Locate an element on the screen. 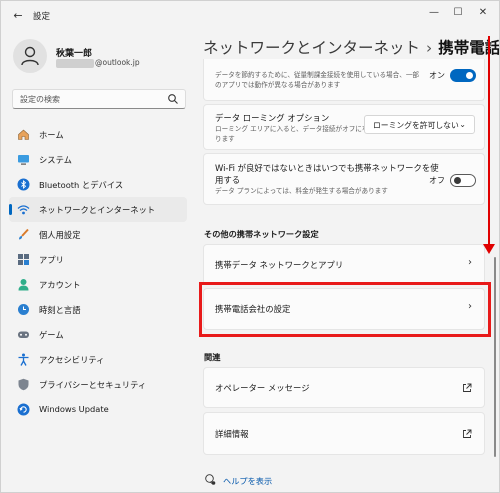  sidebar-item-label: アカウント is located at coordinates (60, 285).